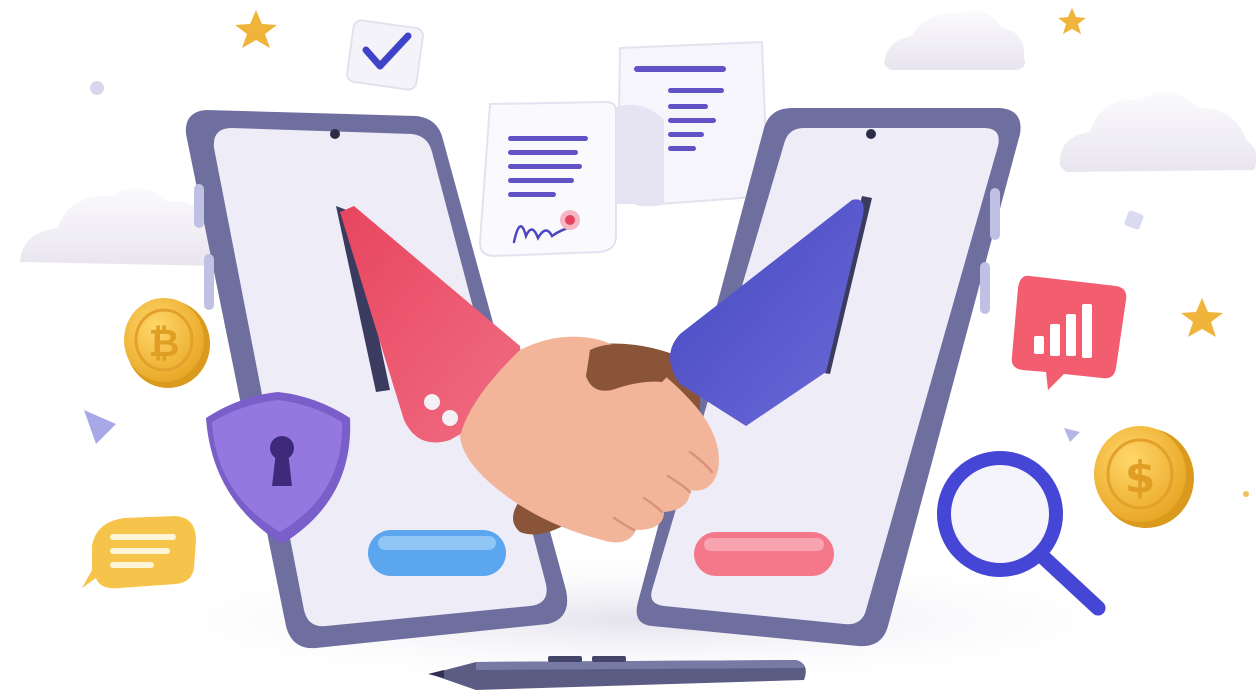 Image resolution: width=1256 pixels, height=696 pixels. I want to click on bitcoin-coin-icon: ₿, so click(167, 343).